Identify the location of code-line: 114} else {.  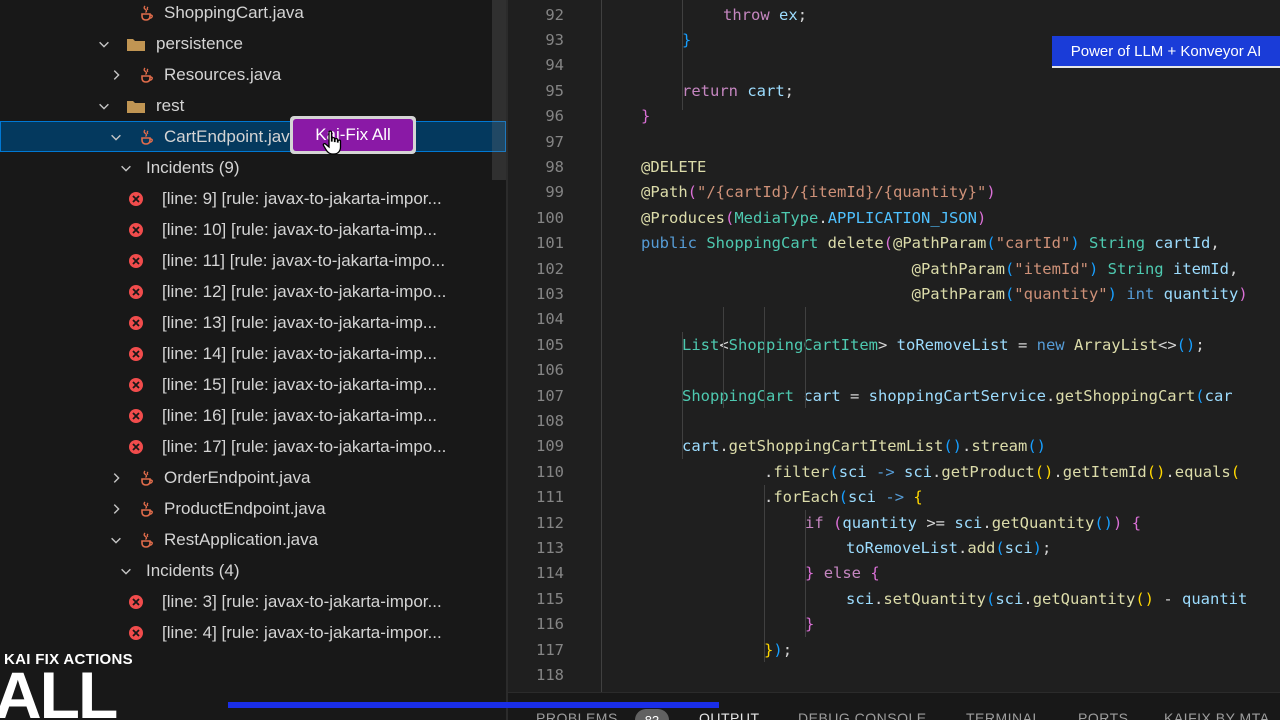
(894, 573).